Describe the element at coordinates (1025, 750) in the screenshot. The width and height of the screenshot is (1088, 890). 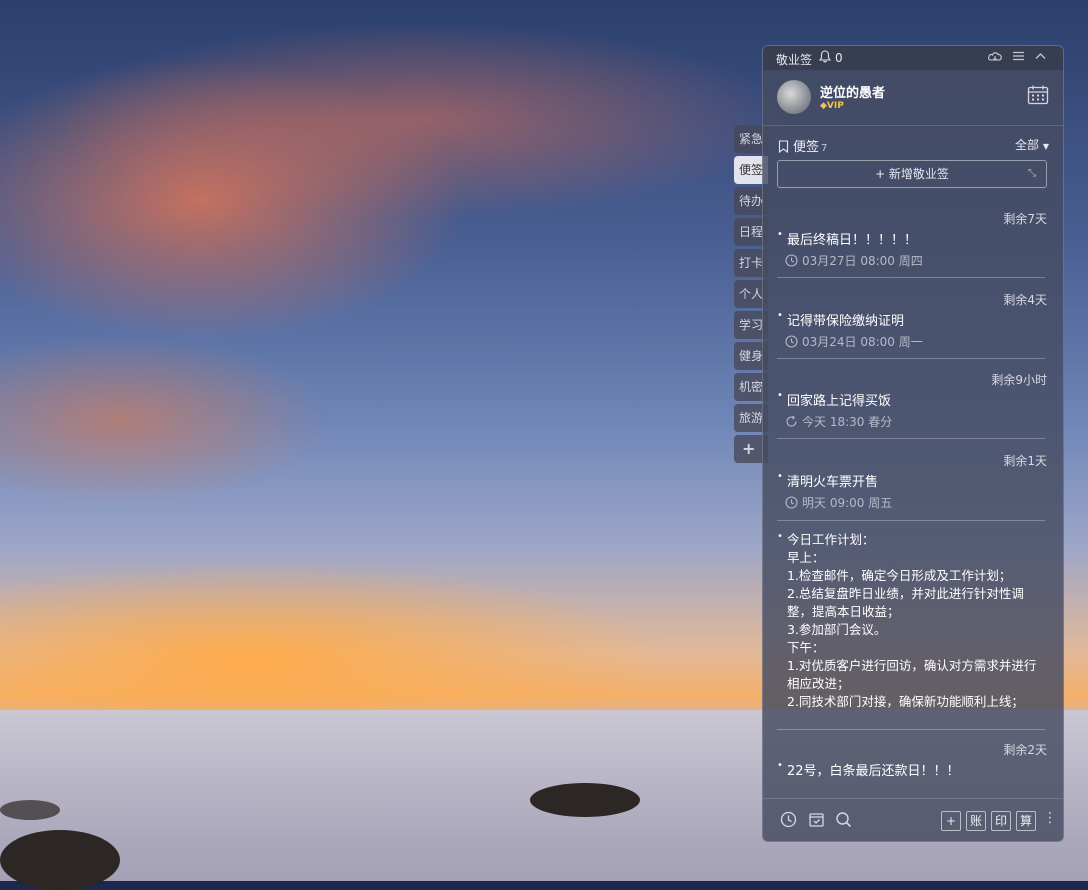
I see `note-remaining: 剩余2天` at that location.